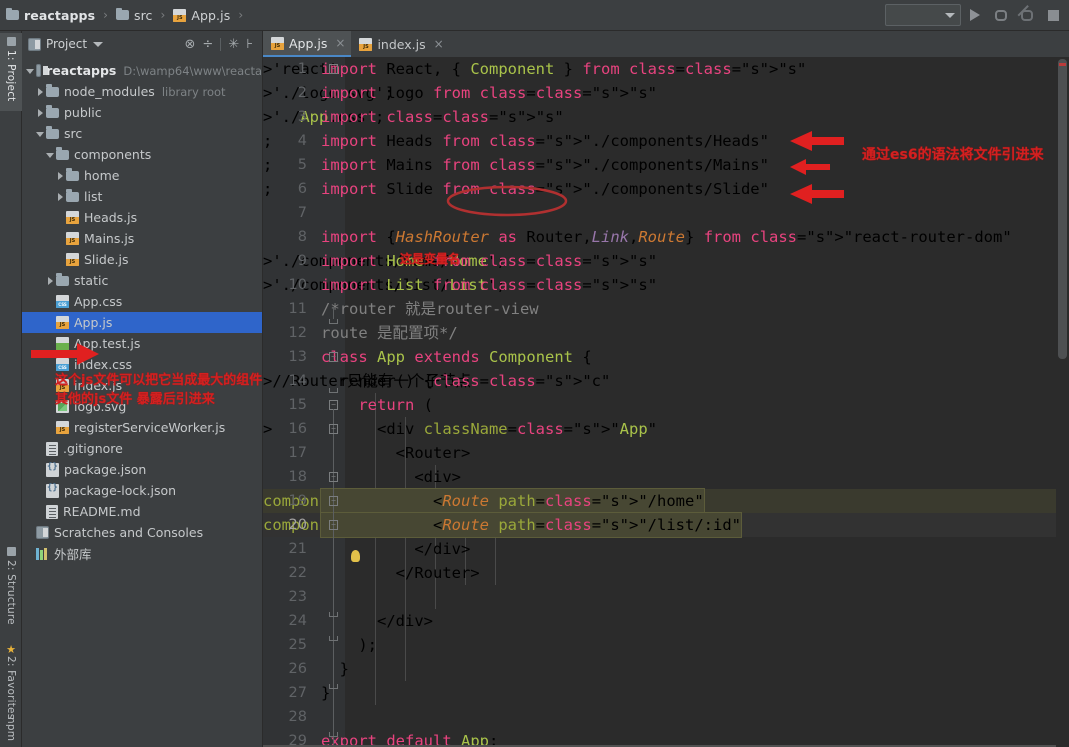 The width and height of the screenshot is (1069, 747). I want to click on code-line-28: 28, so click(666, 717).